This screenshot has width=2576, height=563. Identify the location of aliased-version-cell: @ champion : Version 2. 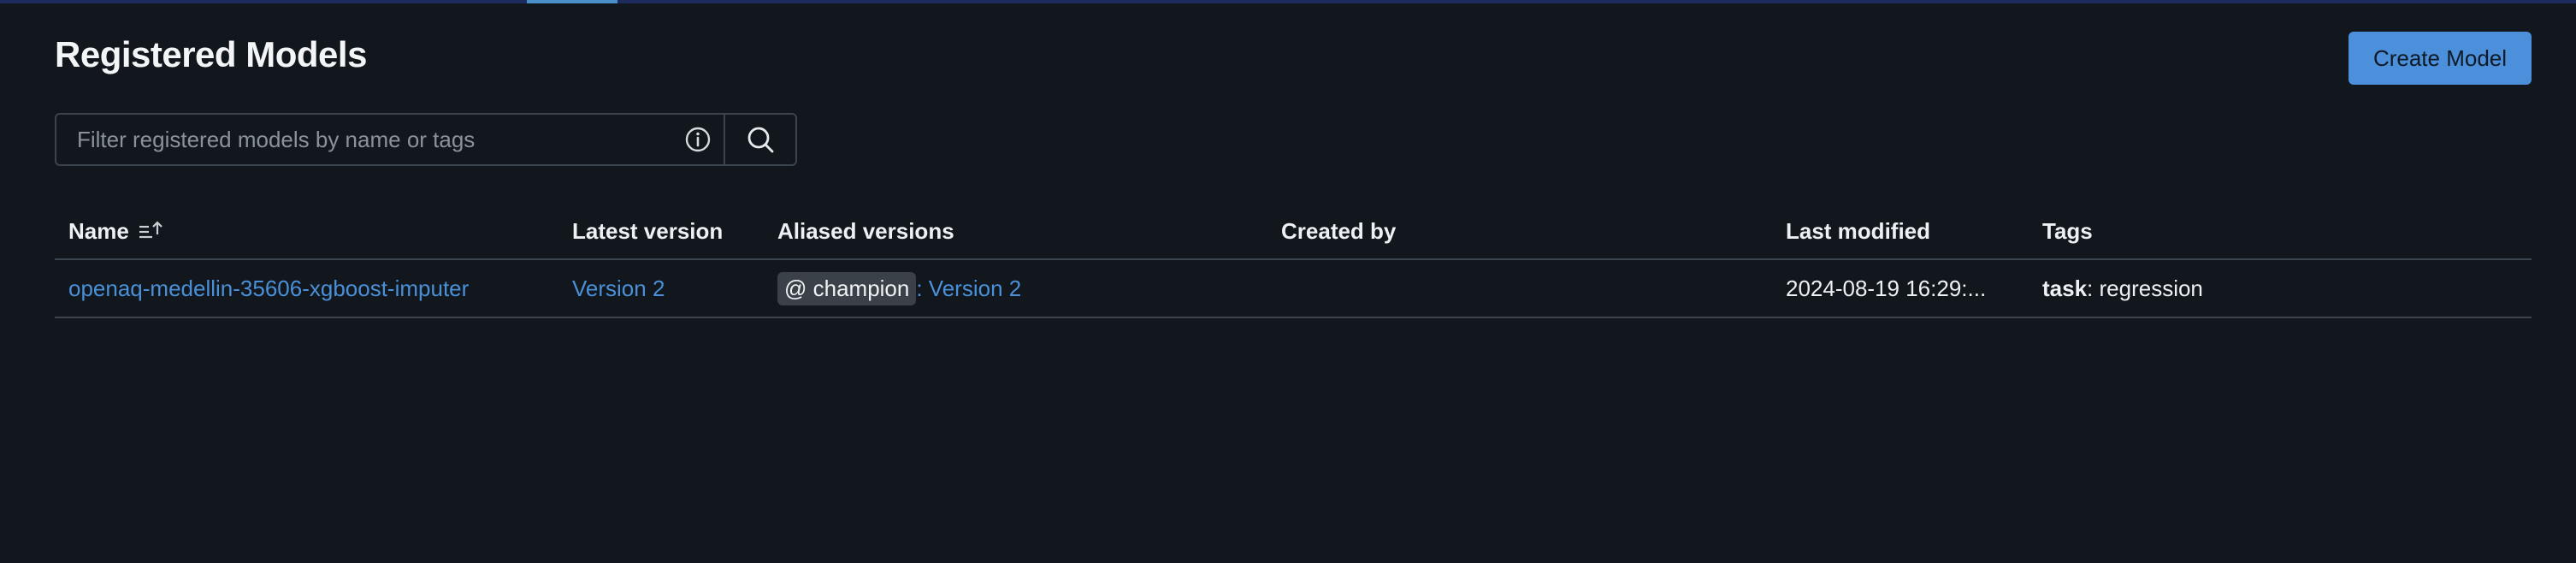
(899, 288).